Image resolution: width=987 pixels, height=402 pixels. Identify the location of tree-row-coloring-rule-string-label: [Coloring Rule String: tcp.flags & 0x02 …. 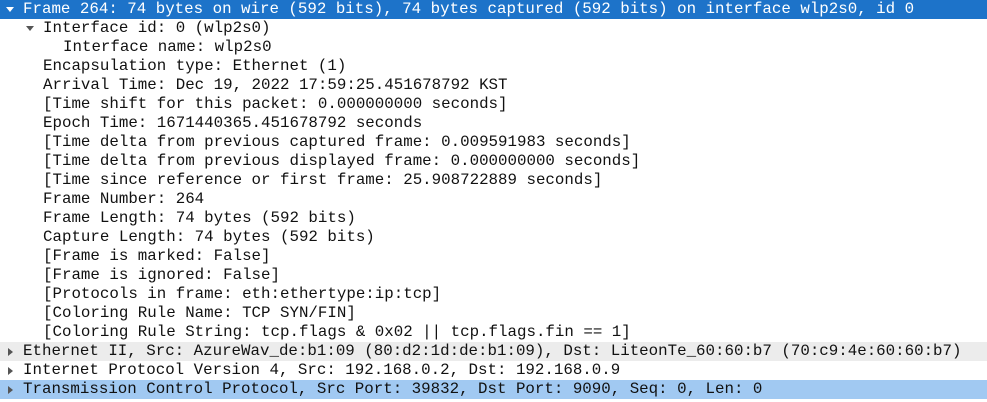
(337, 332).